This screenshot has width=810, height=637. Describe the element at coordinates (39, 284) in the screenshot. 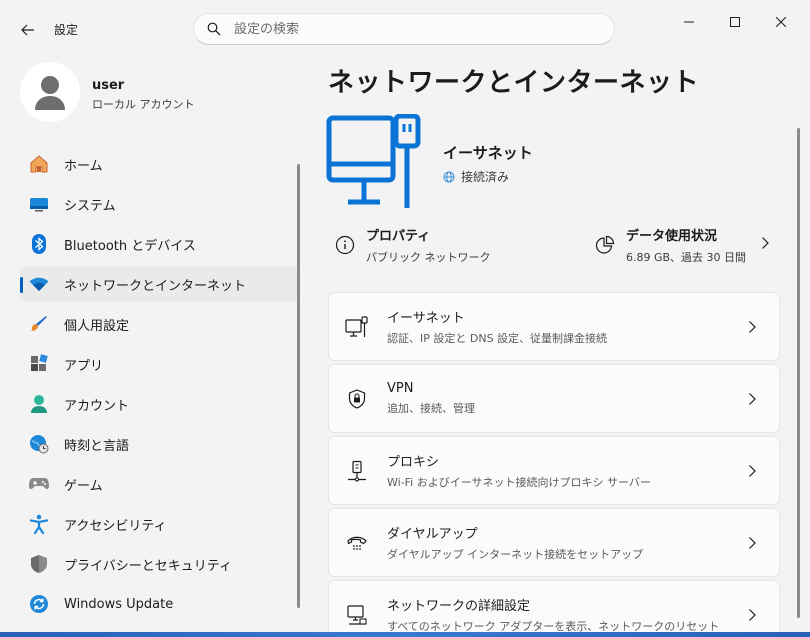

I see `wifi-icon` at that location.